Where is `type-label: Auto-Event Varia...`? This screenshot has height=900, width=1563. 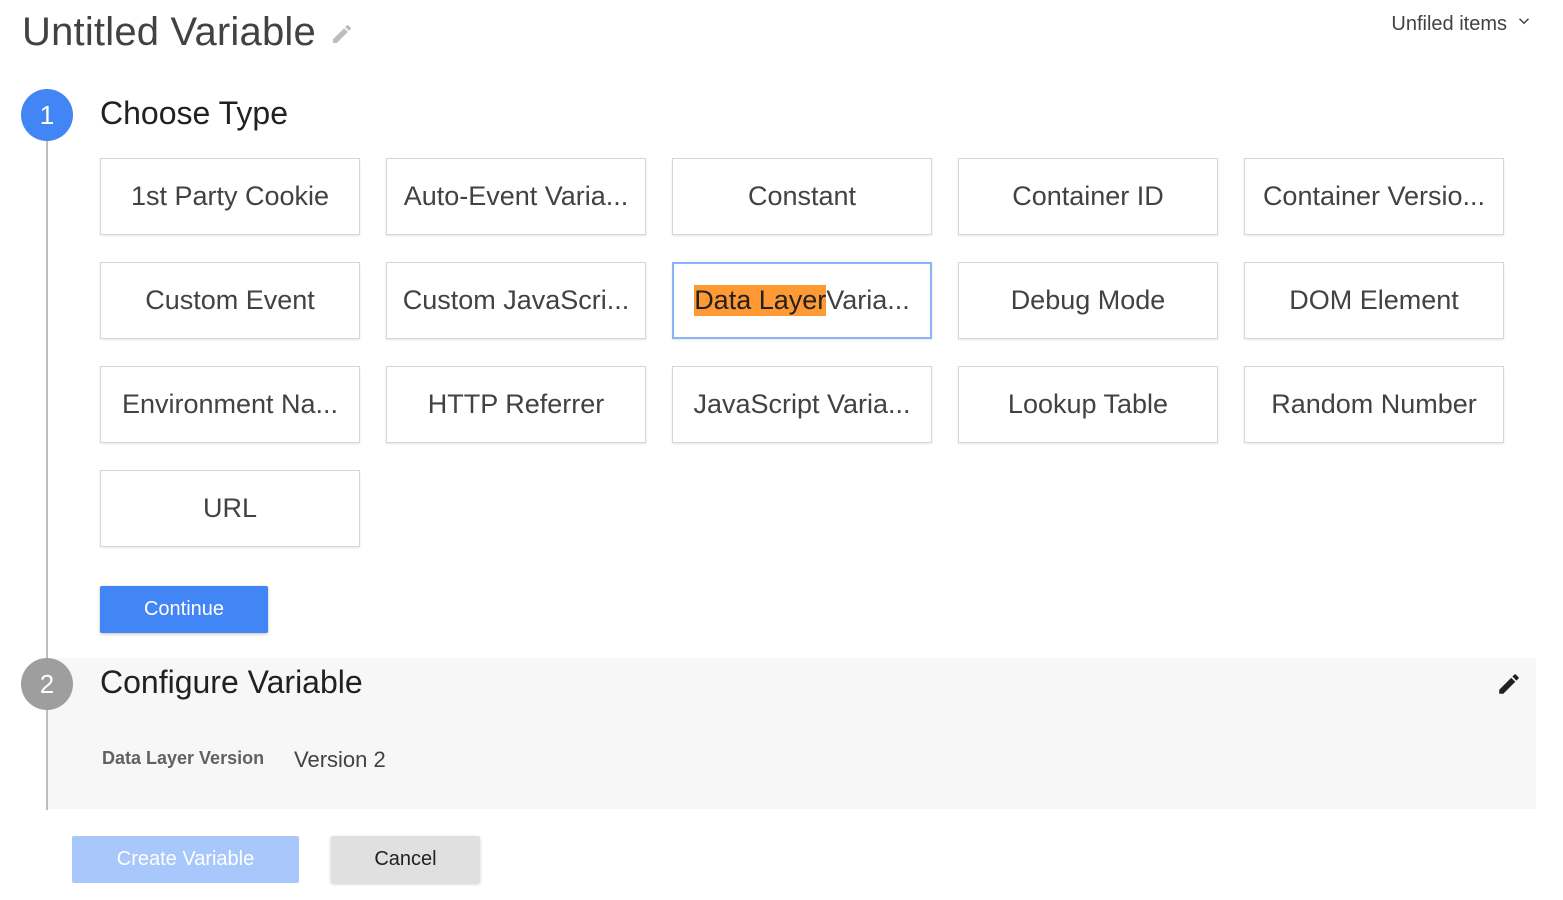
type-label: Auto-Event Varia... is located at coordinates (516, 196).